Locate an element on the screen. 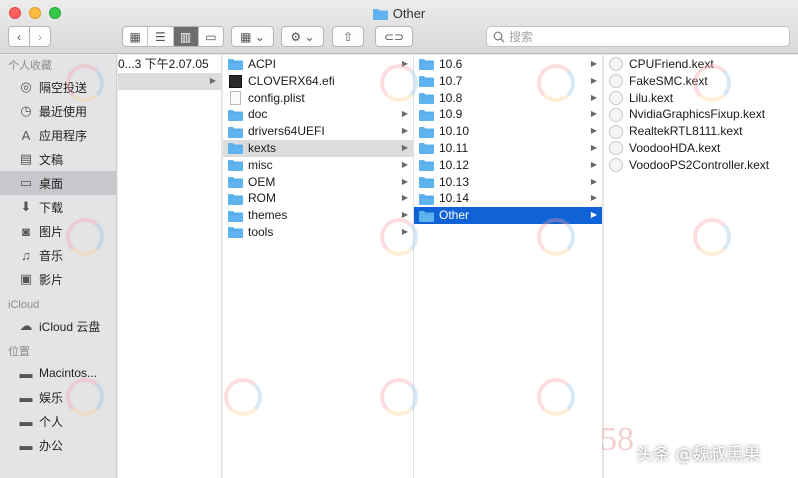 The height and width of the screenshot is (478, 798). row-label: 10.6 is located at coordinates (451, 64).